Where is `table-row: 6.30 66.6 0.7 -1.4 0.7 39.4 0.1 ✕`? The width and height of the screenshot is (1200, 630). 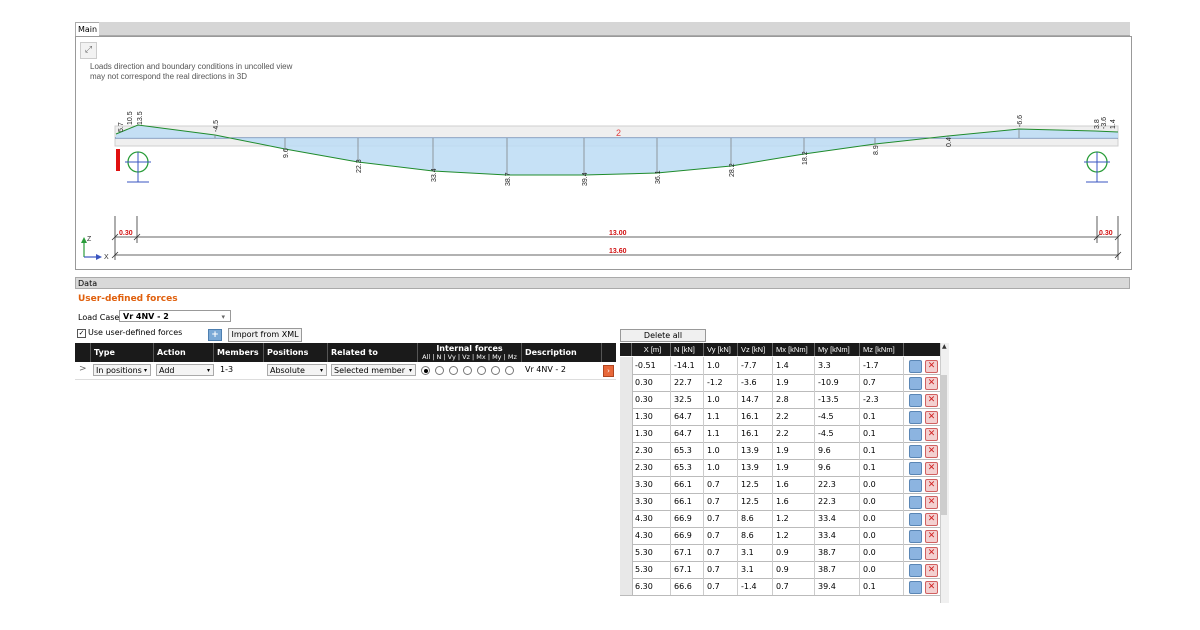
table-row: 6.30 66.6 0.7 -1.4 0.7 39.4 0.1 ✕ is located at coordinates (780, 587).